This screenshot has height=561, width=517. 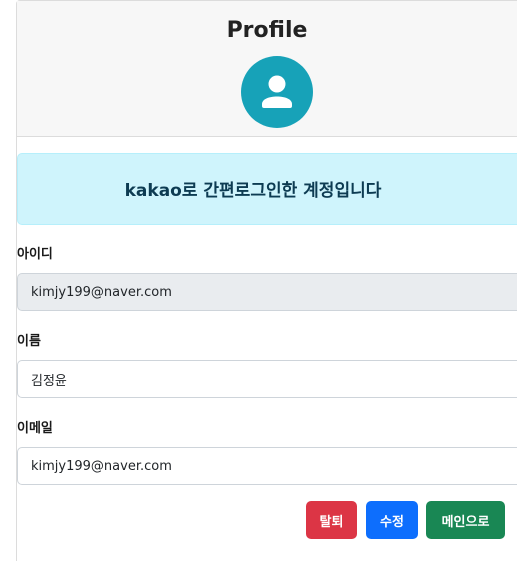 I want to click on user-icon, so click(x=277, y=91).